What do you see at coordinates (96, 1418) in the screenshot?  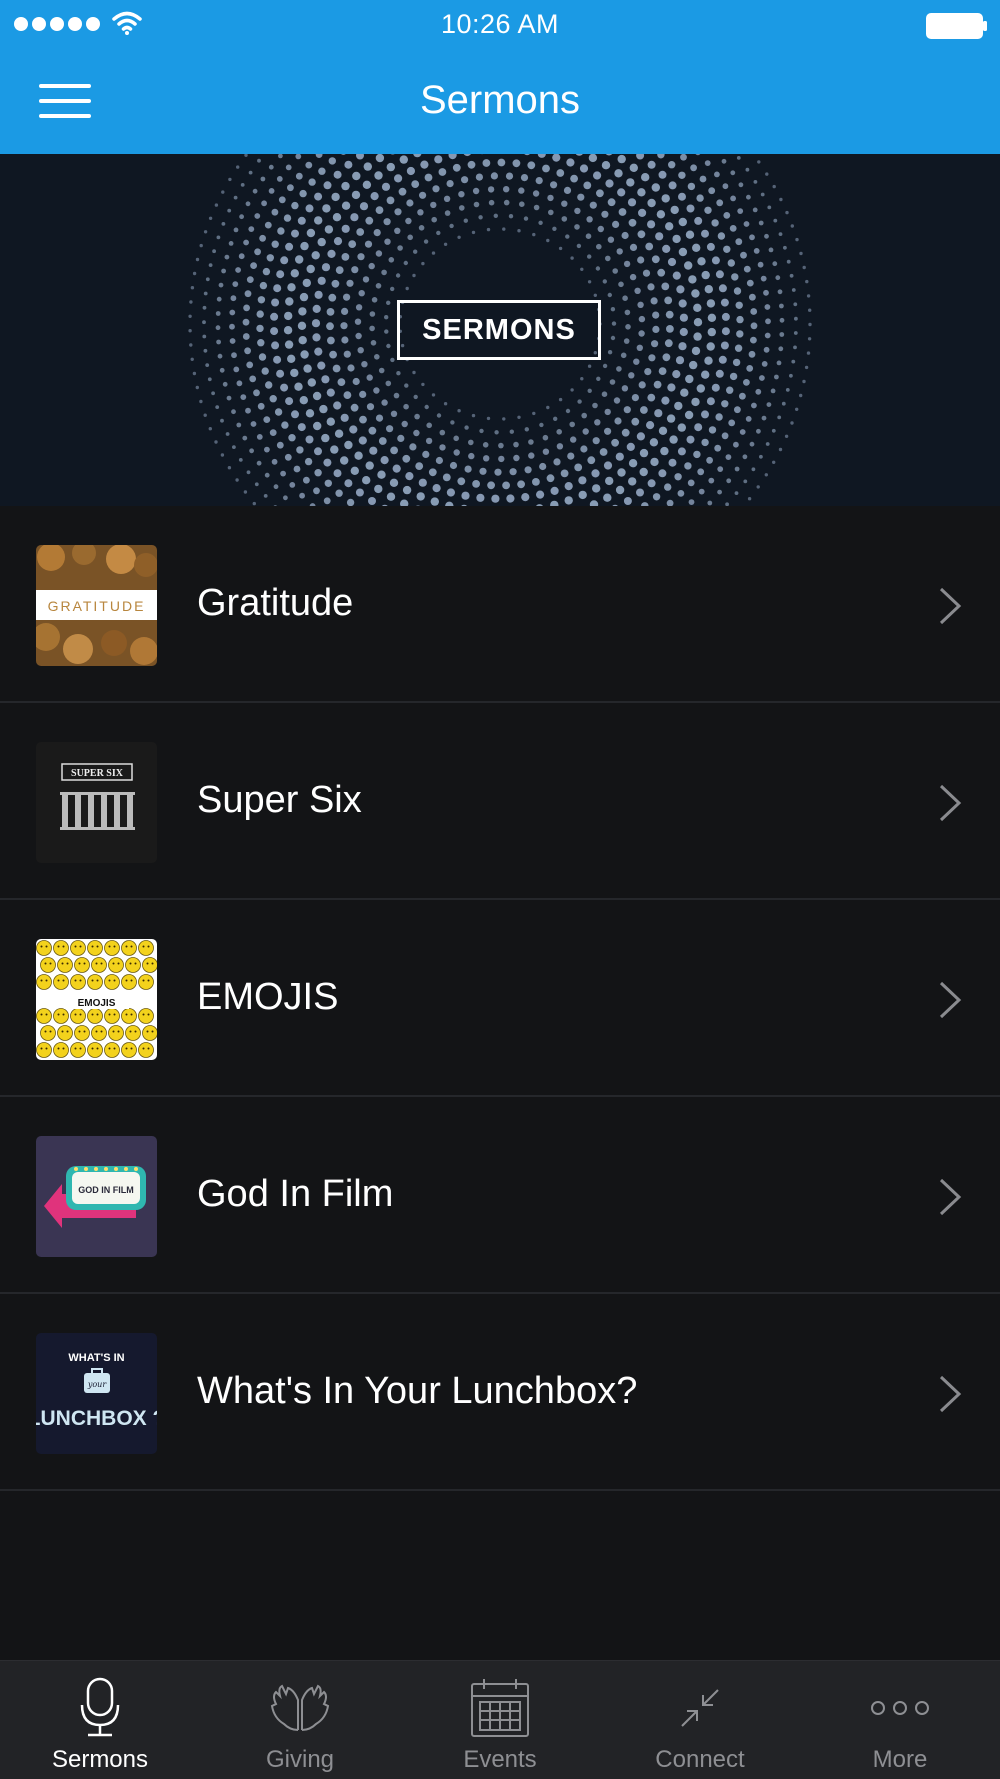 I see `thumb-text: LUNCHBOX ?` at bounding box center [96, 1418].